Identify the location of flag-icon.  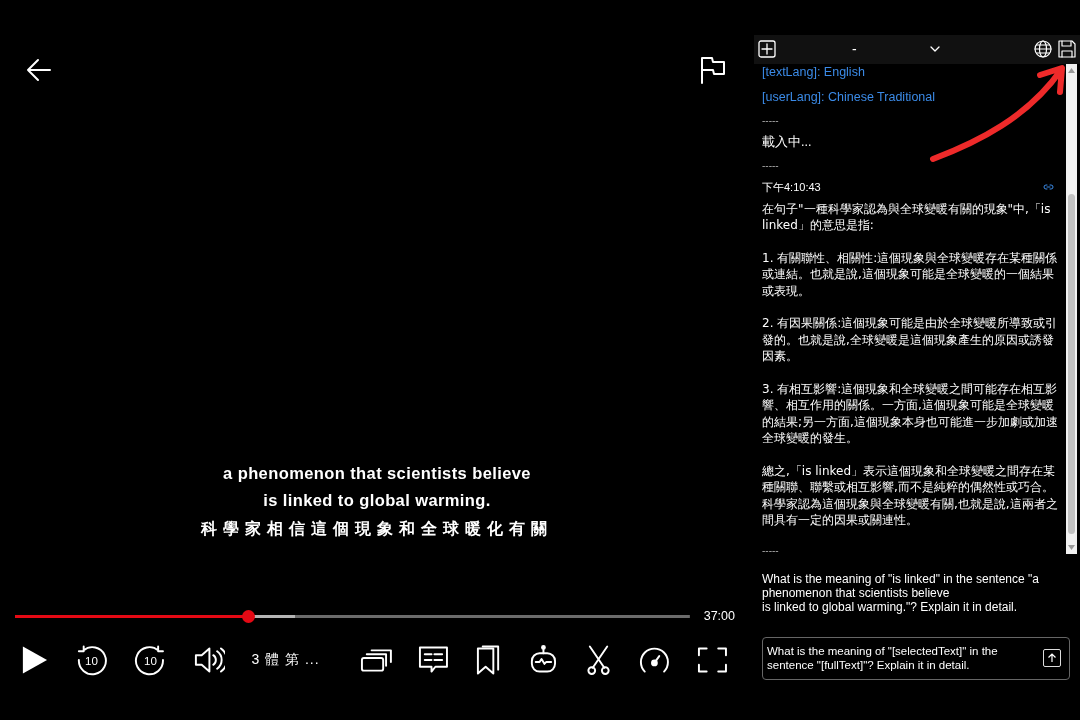
(713, 70).